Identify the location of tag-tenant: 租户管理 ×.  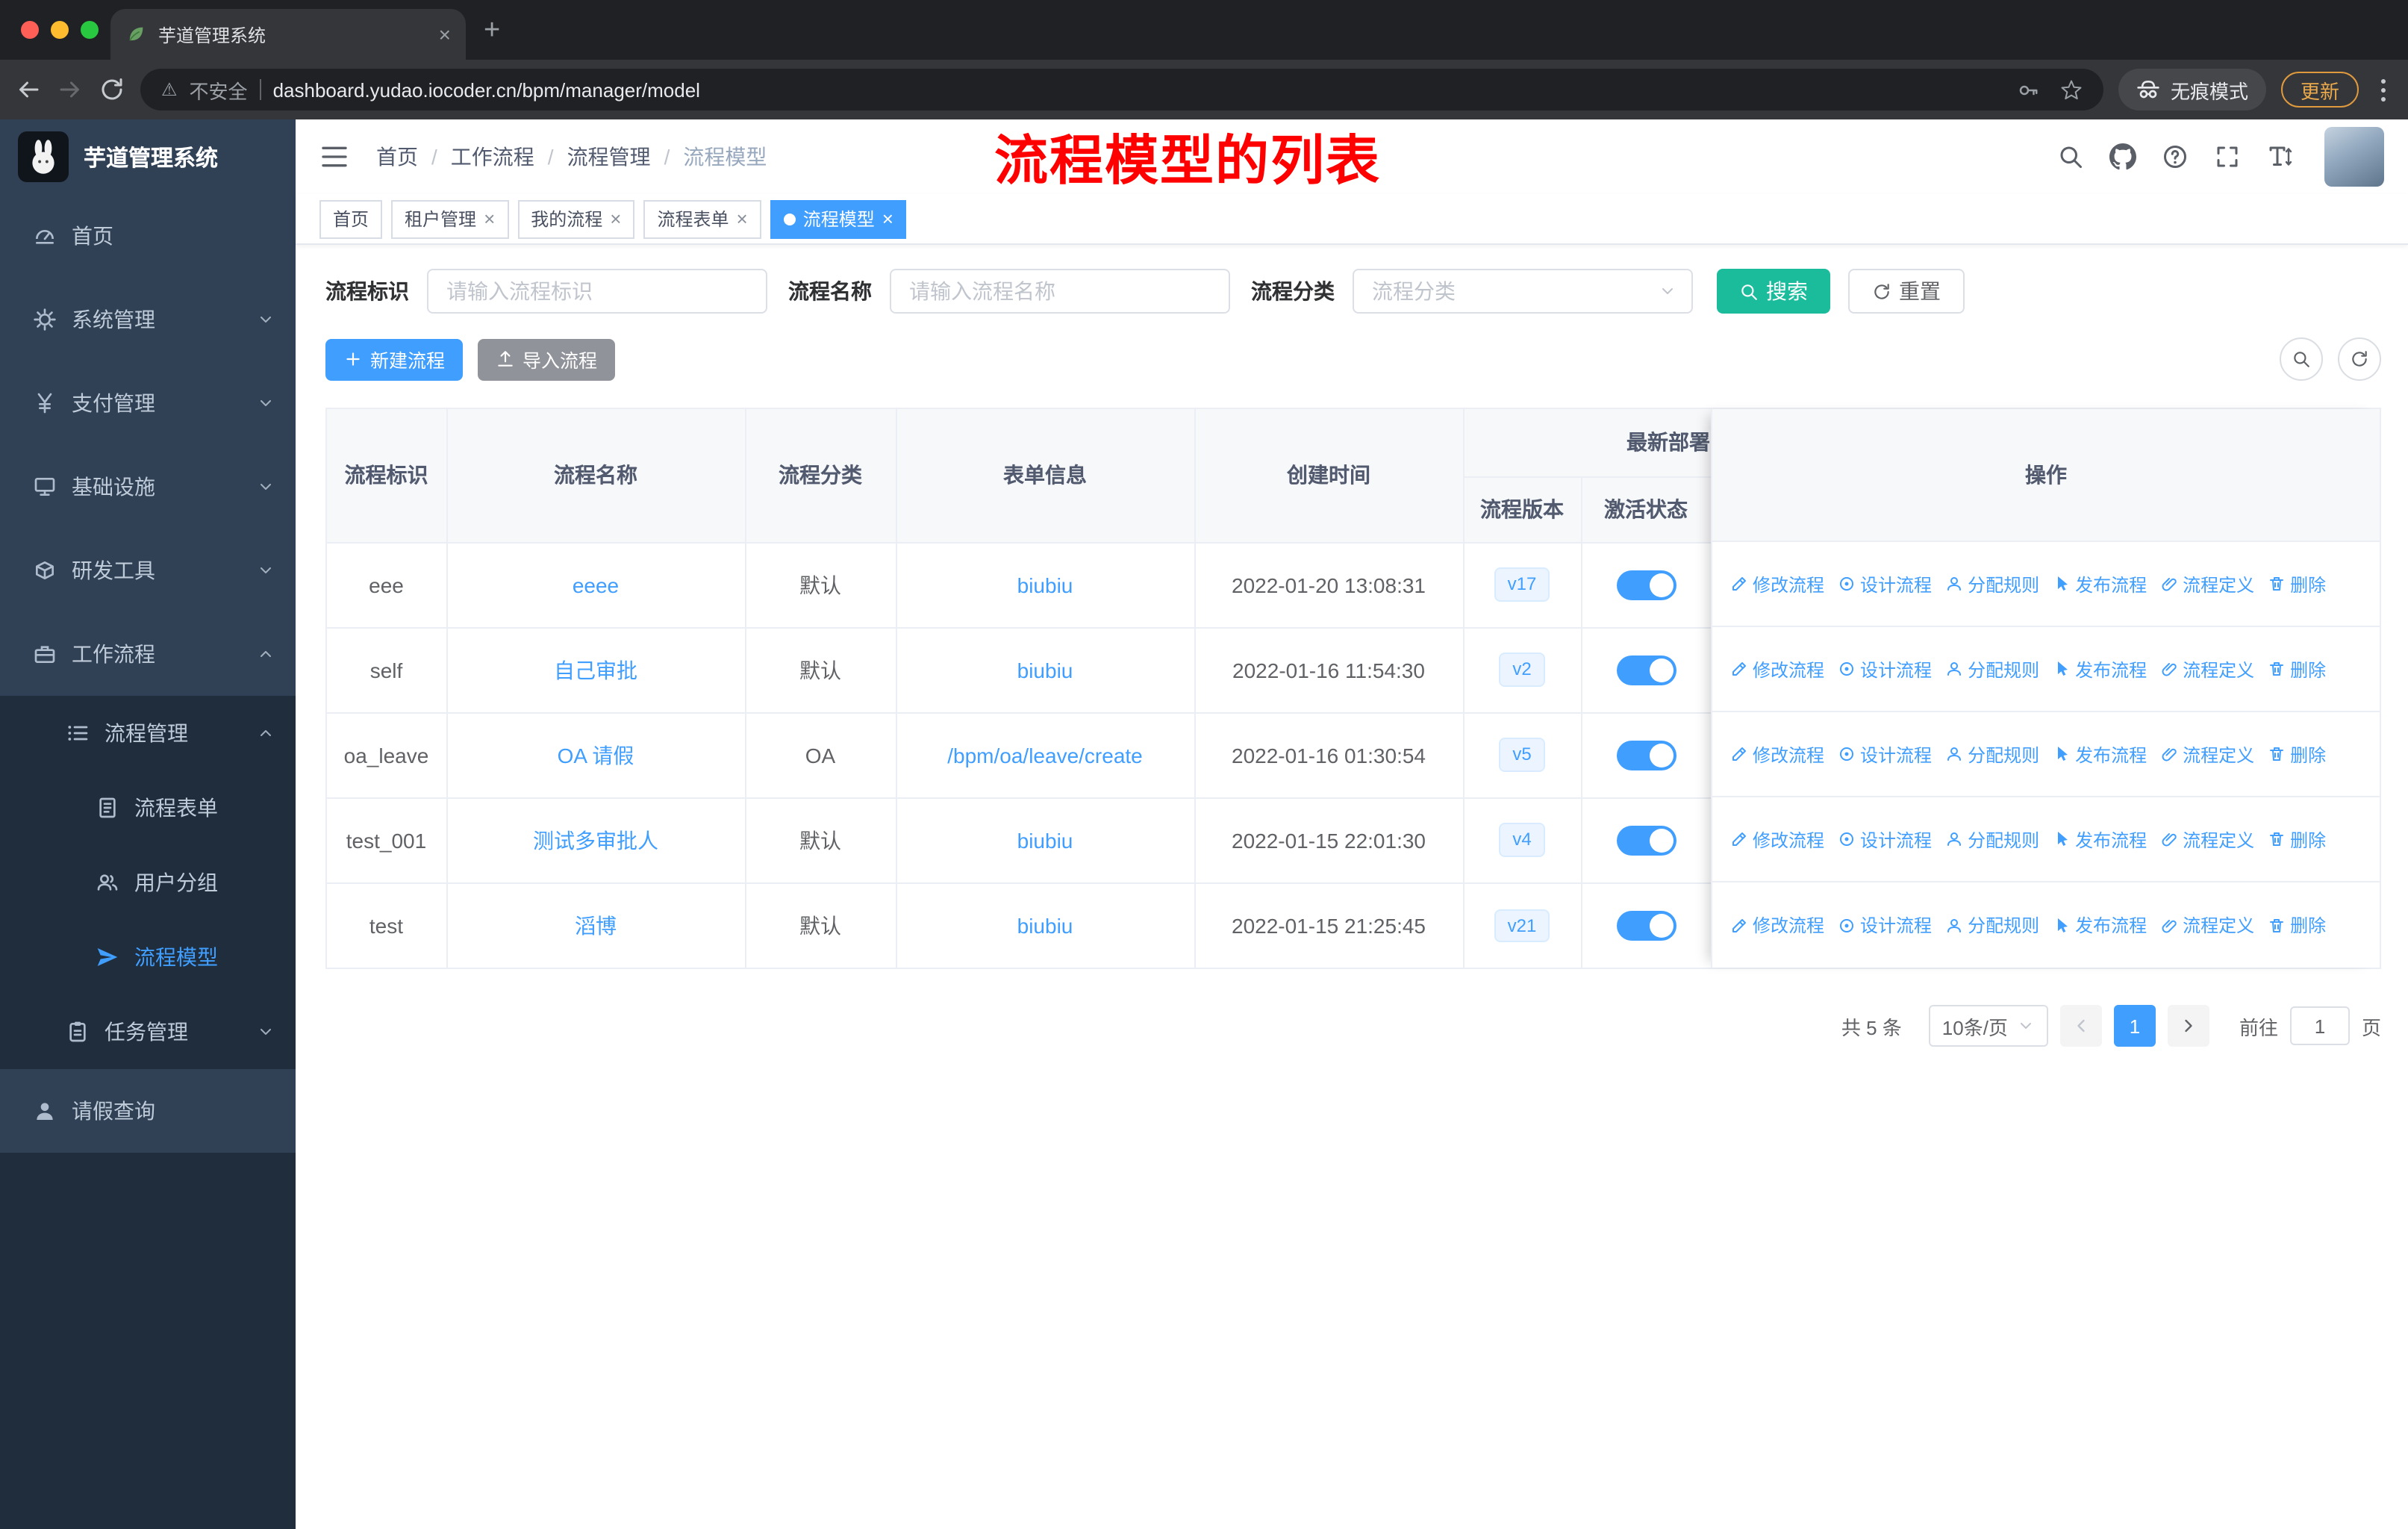
(450, 219).